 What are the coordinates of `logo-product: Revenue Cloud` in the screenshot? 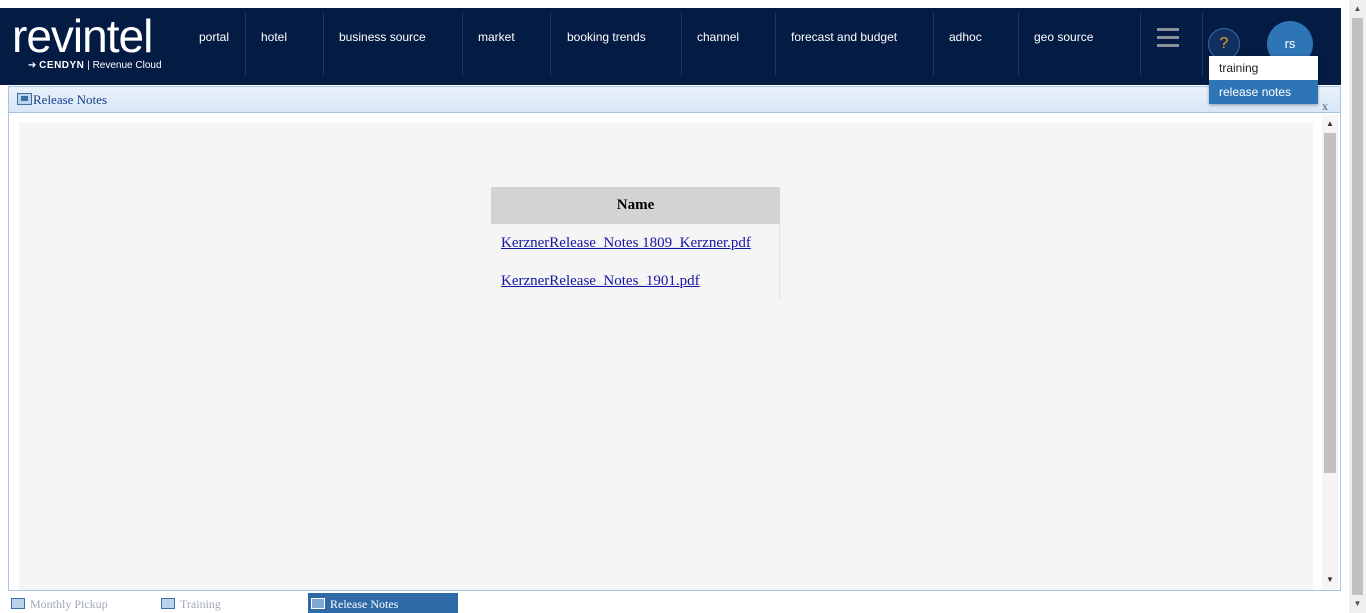 It's located at (127, 65).